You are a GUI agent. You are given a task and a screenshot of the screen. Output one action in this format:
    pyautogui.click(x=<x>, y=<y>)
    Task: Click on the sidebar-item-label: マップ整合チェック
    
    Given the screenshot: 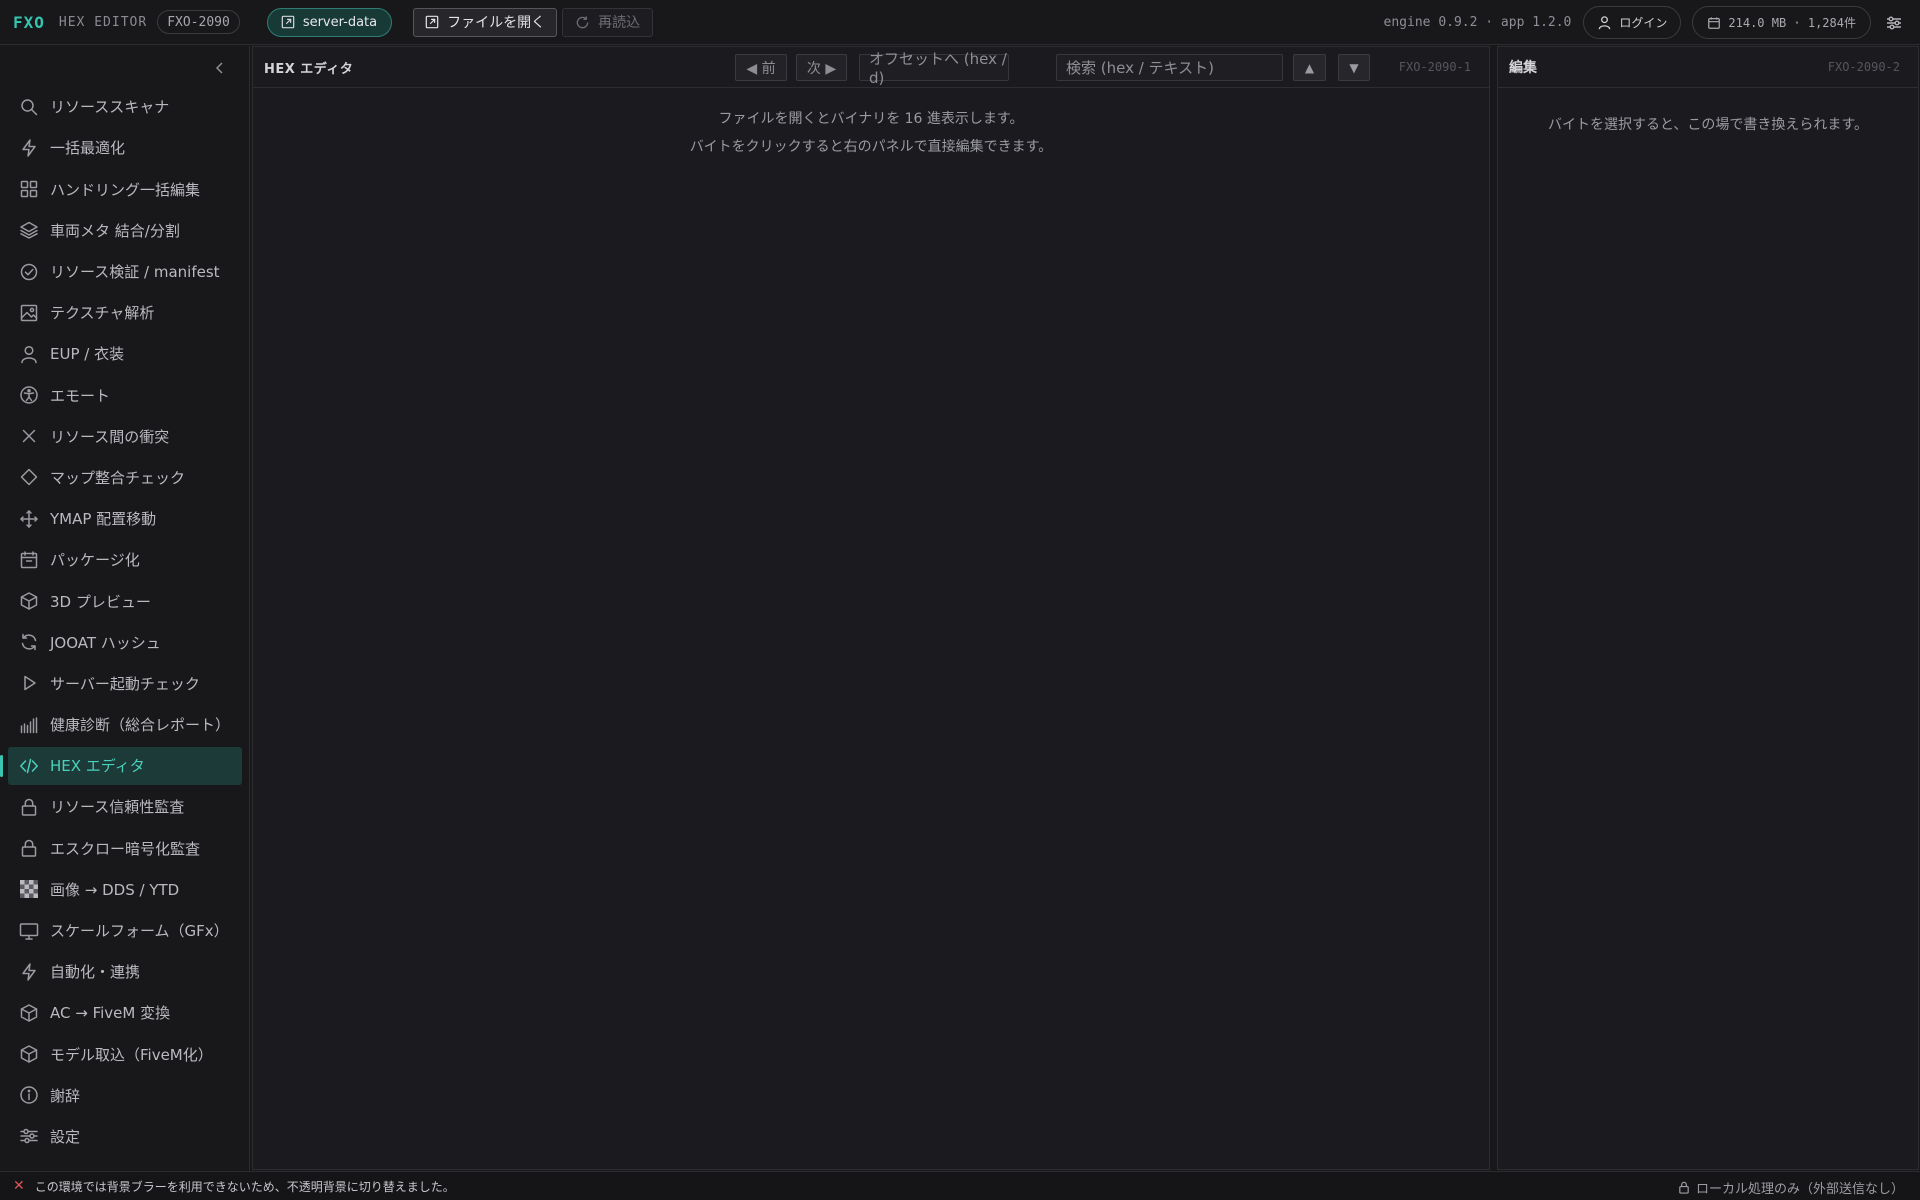 What is the action you would take?
    pyautogui.click(x=118, y=477)
    